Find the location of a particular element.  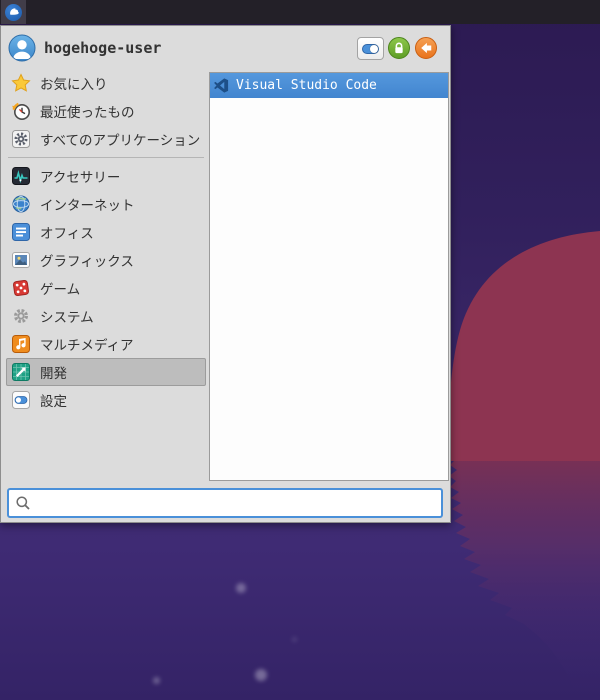

app-label: Visual Studio Code is located at coordinates (306, 85).